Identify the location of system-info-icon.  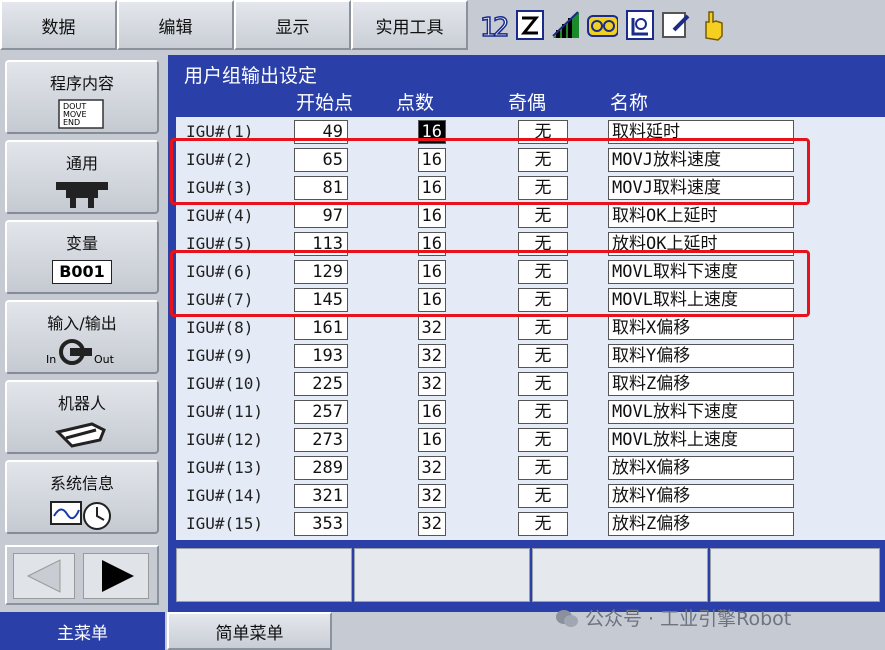
(82, 516).